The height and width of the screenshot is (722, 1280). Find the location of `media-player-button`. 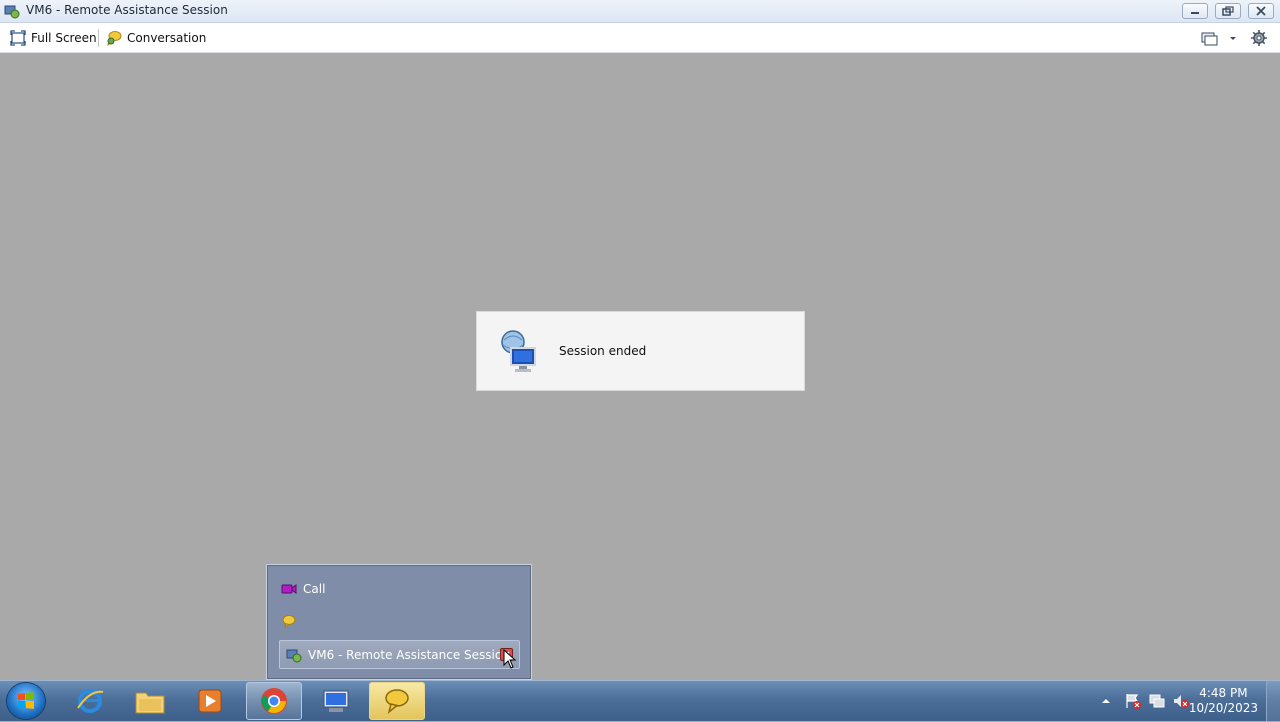

media-player-button is located at coordinates (210, 701).